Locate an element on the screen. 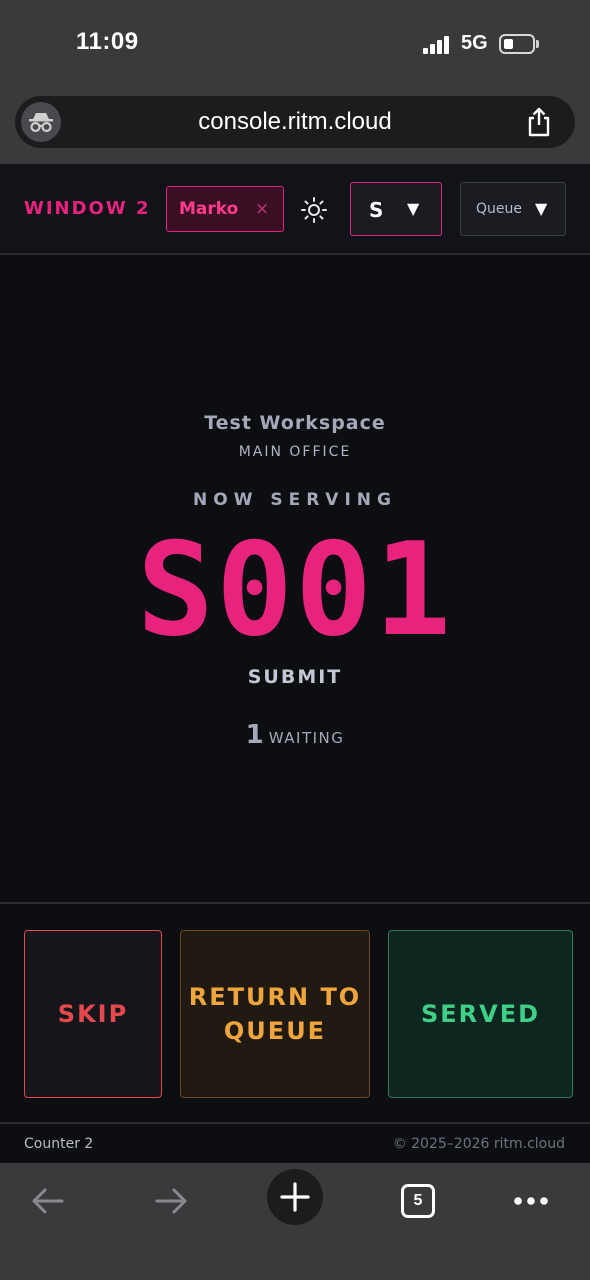 Image resolution: width=590 pixels, height=1280 pixels. close-icon: × is located at coordinates (262, 209).